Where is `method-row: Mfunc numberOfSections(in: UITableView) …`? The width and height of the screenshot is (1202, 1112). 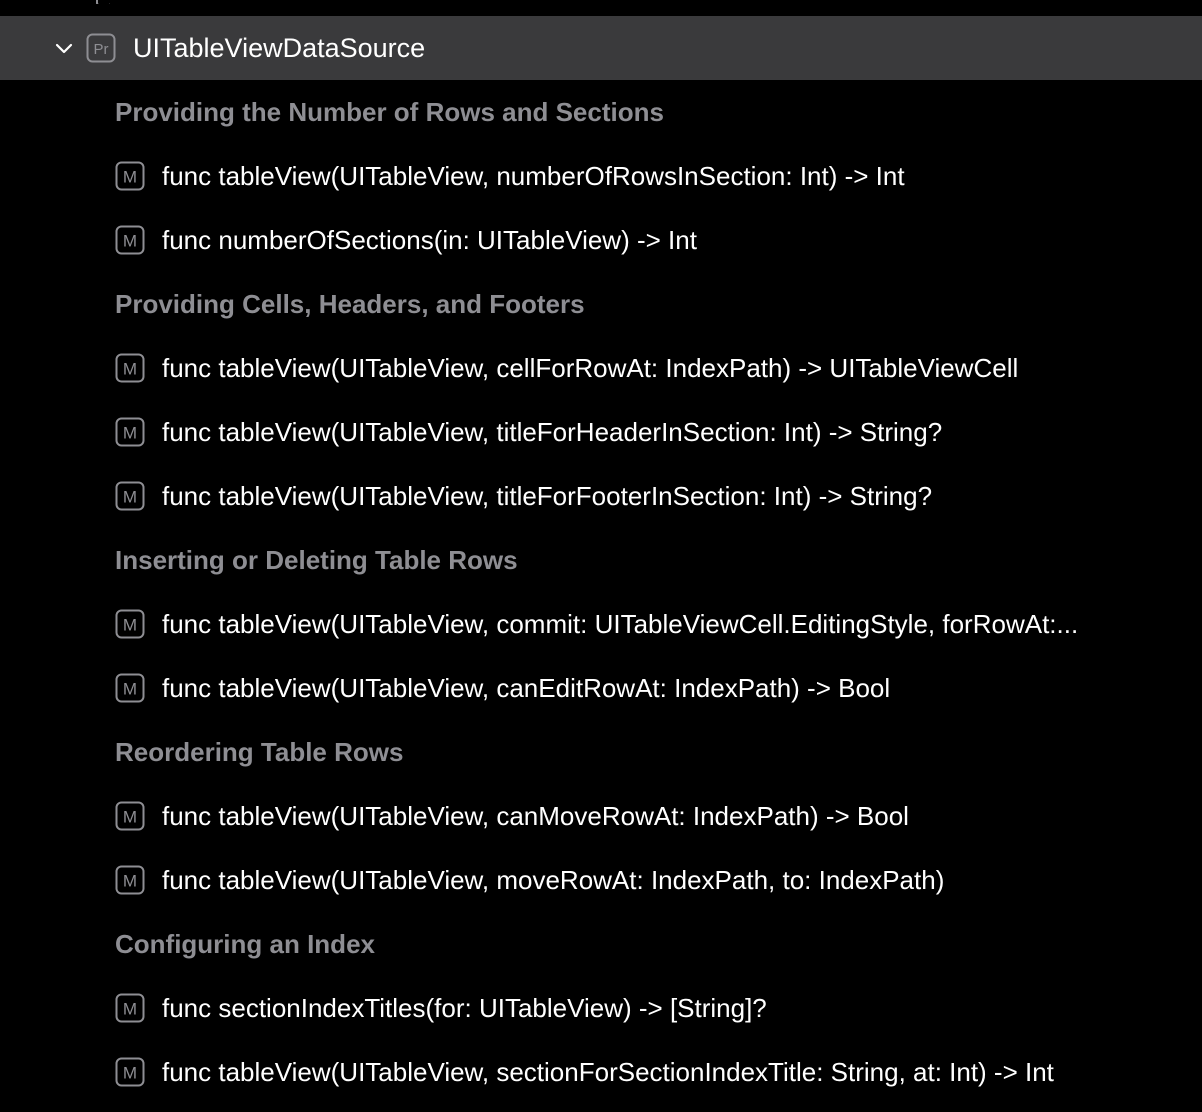 method-row: Mfunc numberOfSections(in: UITableView) … is located at coordinates (601, 240).